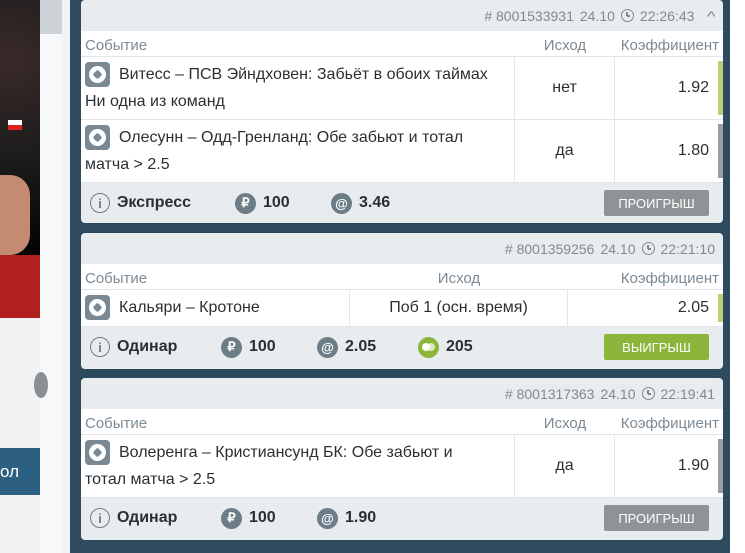 This screenshot has height=553, width=745. Describe the element at coordinates (529, 15) in the screenshot. I see `bet-id: # 8001533931` at that location.